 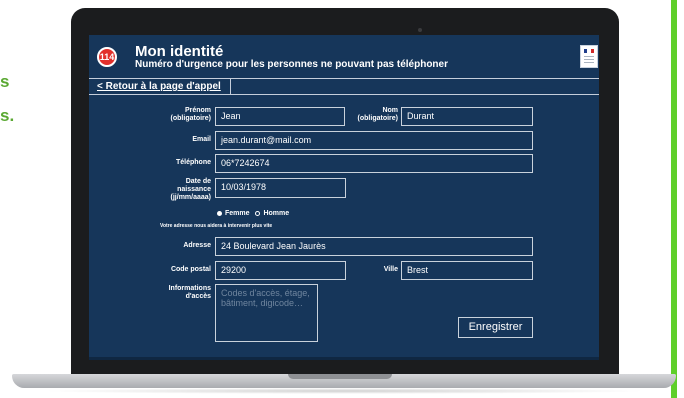 What do you see at coordinates (280, 116) in the screenshot?
I see `prenom-field: Jean` at bounding box center [280, 116].